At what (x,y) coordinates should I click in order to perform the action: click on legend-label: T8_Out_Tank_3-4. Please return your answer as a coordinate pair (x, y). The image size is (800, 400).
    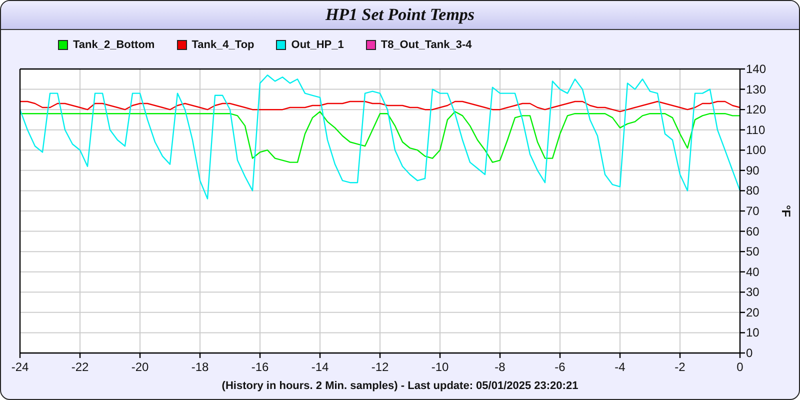
    Looking at the image, I should click on (426, 44).